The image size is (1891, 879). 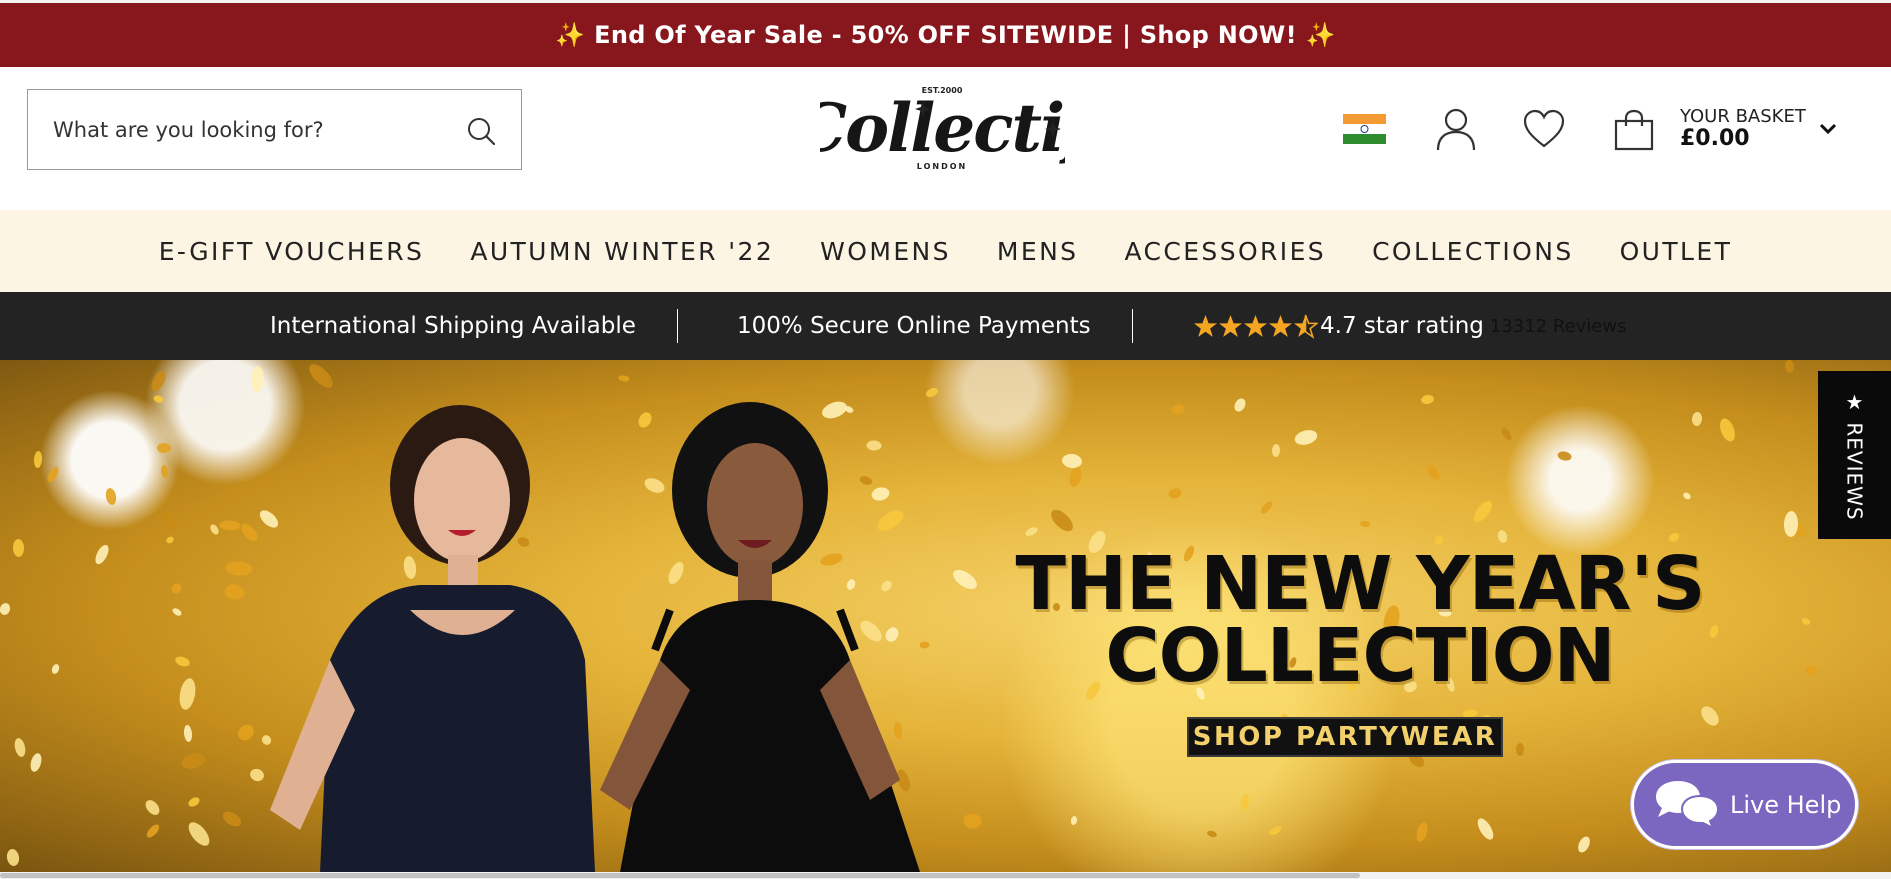 I want to click on model-right-image, so click(x=760, y=637).